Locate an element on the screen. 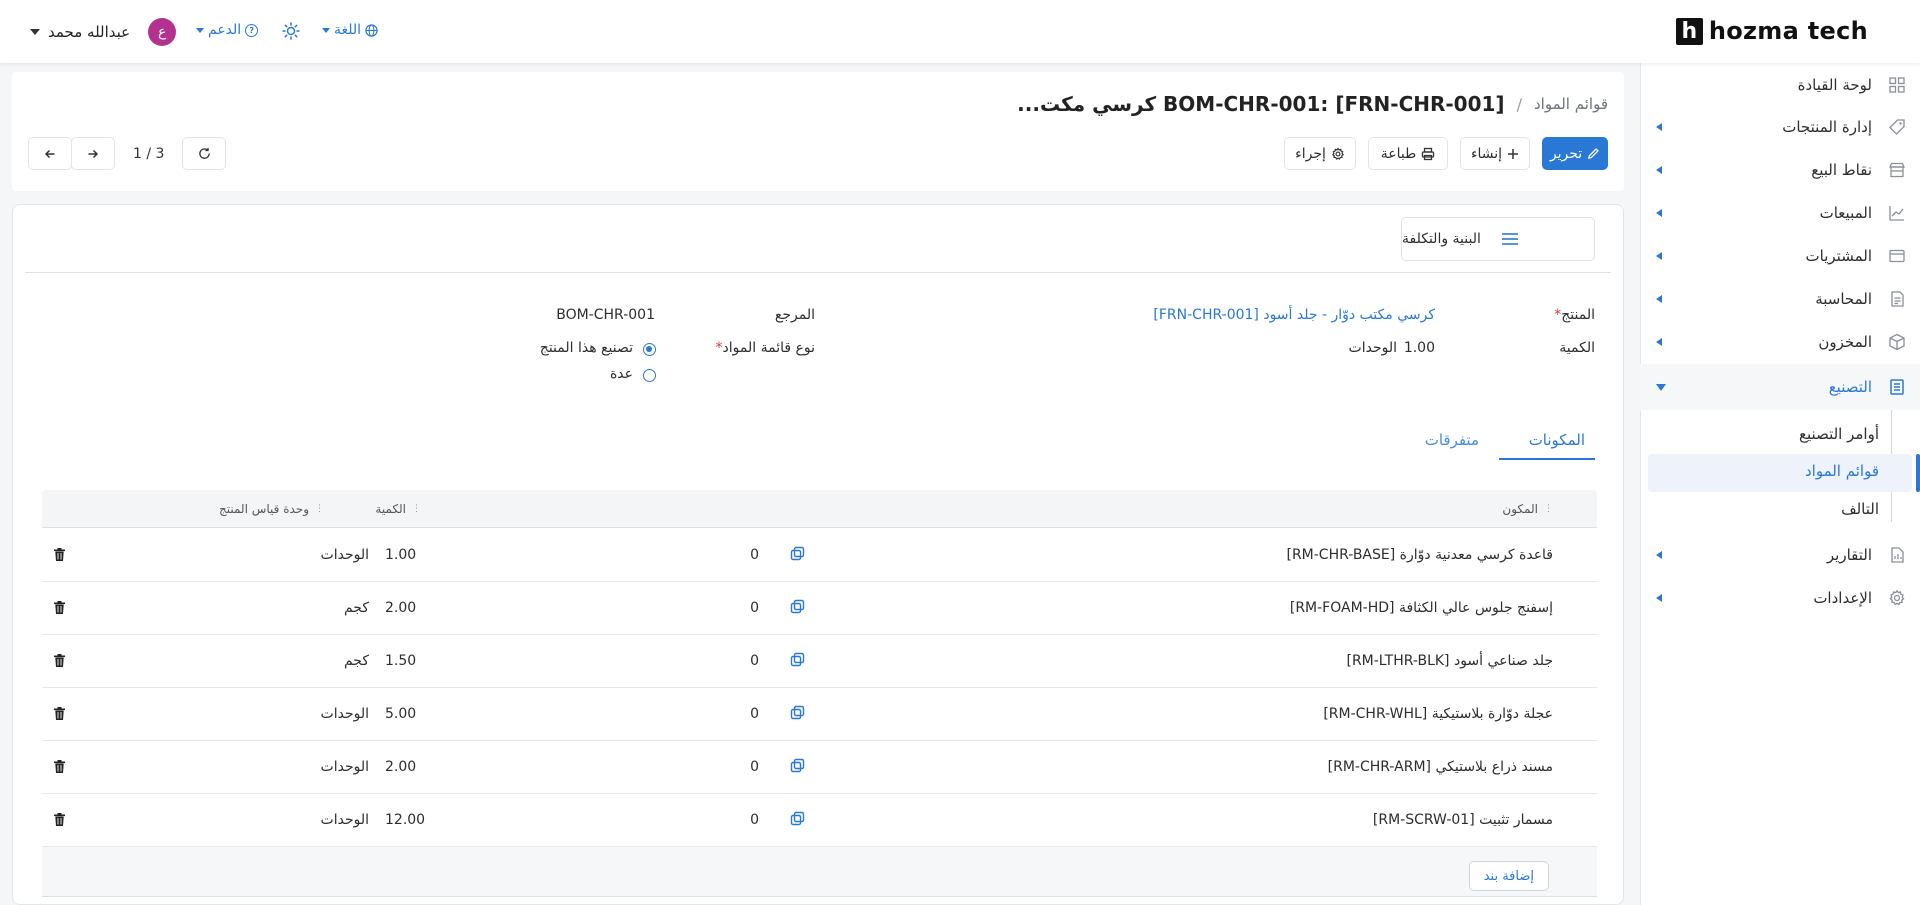 This screenshot has height=905, width=1920. quantity-cell: 1.00 is located at coordinates (400, 555).